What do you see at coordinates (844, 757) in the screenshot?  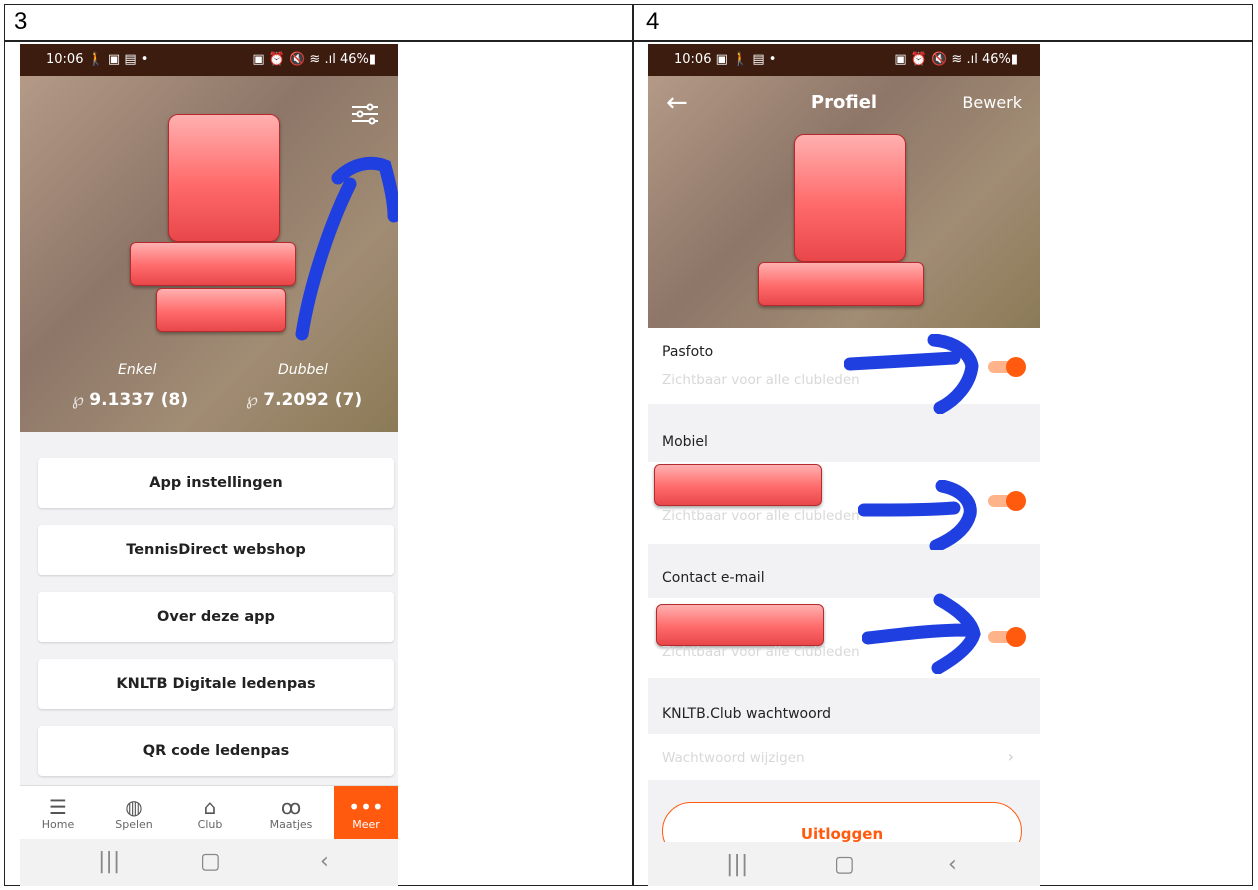 I see `change-password-row: Wachtwoord wijzigen ›` at bounding box center [844, 757].